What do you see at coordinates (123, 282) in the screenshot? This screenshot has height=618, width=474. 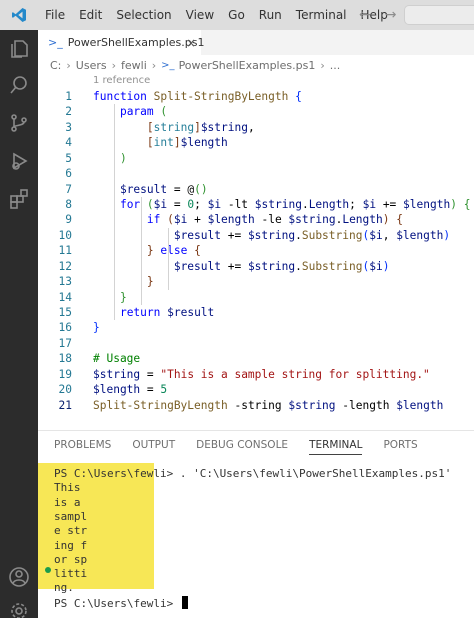 I see `line-source: }` at bounding box center [123, 282].